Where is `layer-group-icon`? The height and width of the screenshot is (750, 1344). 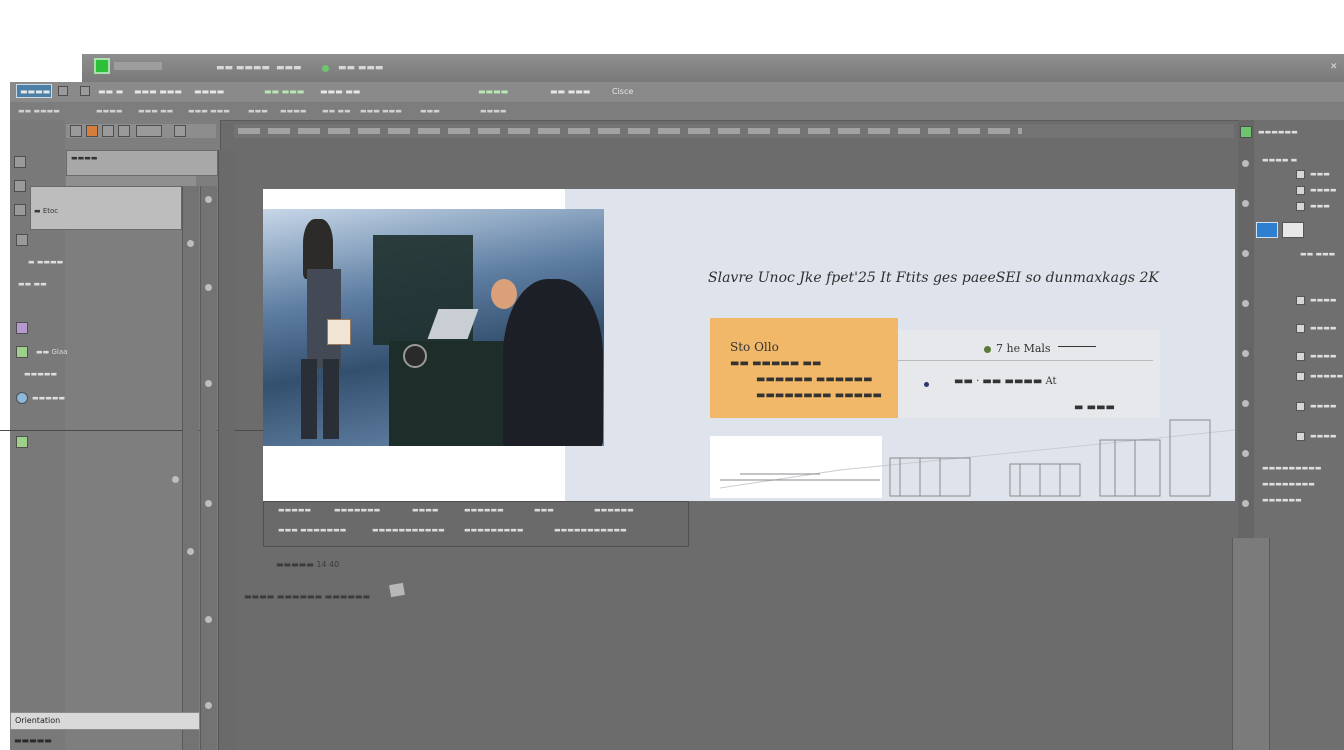 layer-group-icon is located at coordinates (124, 131).